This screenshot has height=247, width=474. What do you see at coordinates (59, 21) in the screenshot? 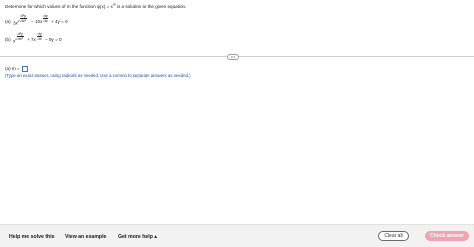
I see `equation-a-tail: + 4y = 0` at bounding box center [59, 21].